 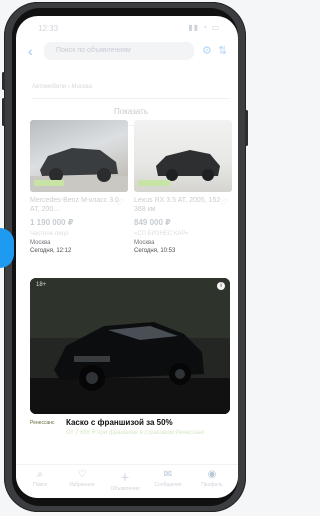 I want to click on breadcrumb: Автомобили › Москва, so click(x=62, y=87).